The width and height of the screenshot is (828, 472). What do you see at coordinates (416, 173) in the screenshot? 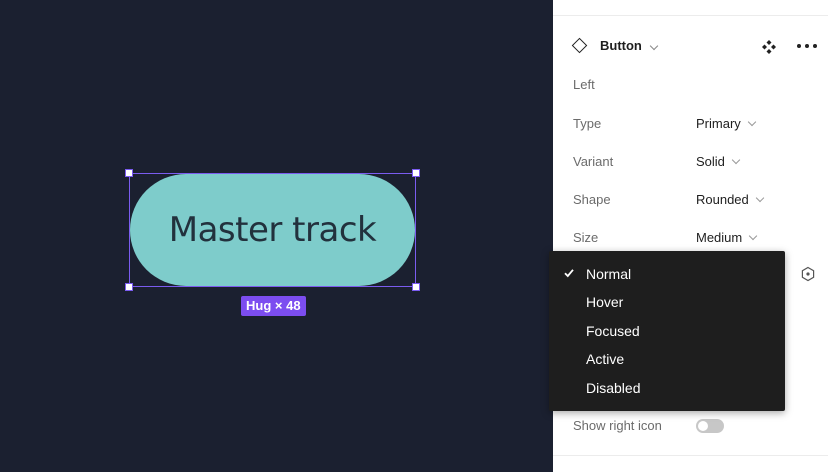
I see `resize-handle-top-right` at bounding box center [416, 173].